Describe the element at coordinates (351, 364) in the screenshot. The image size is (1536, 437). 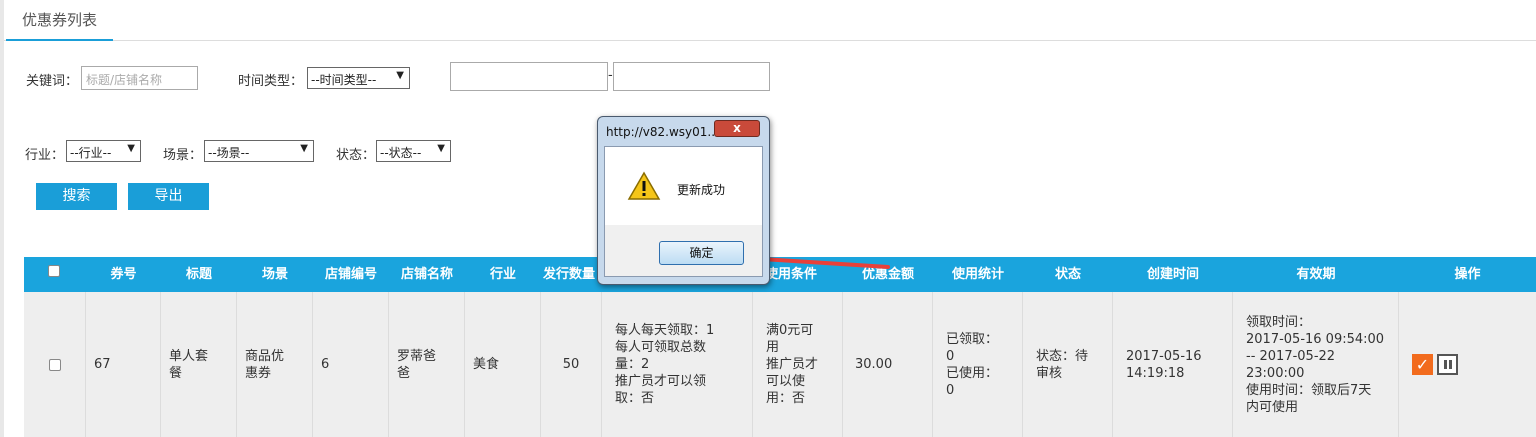
I see `cell-shop-no: 6` at that location.